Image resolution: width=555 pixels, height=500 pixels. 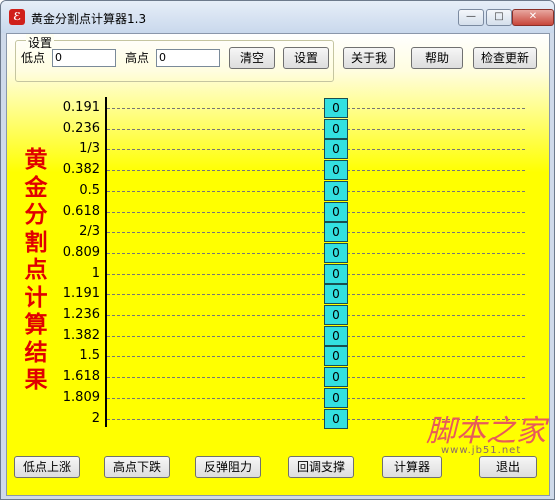 What do you see at coordinates (81, 377) in the screenshot?
I see `ratio-label: 1.618` at bounding box center [81, 377].